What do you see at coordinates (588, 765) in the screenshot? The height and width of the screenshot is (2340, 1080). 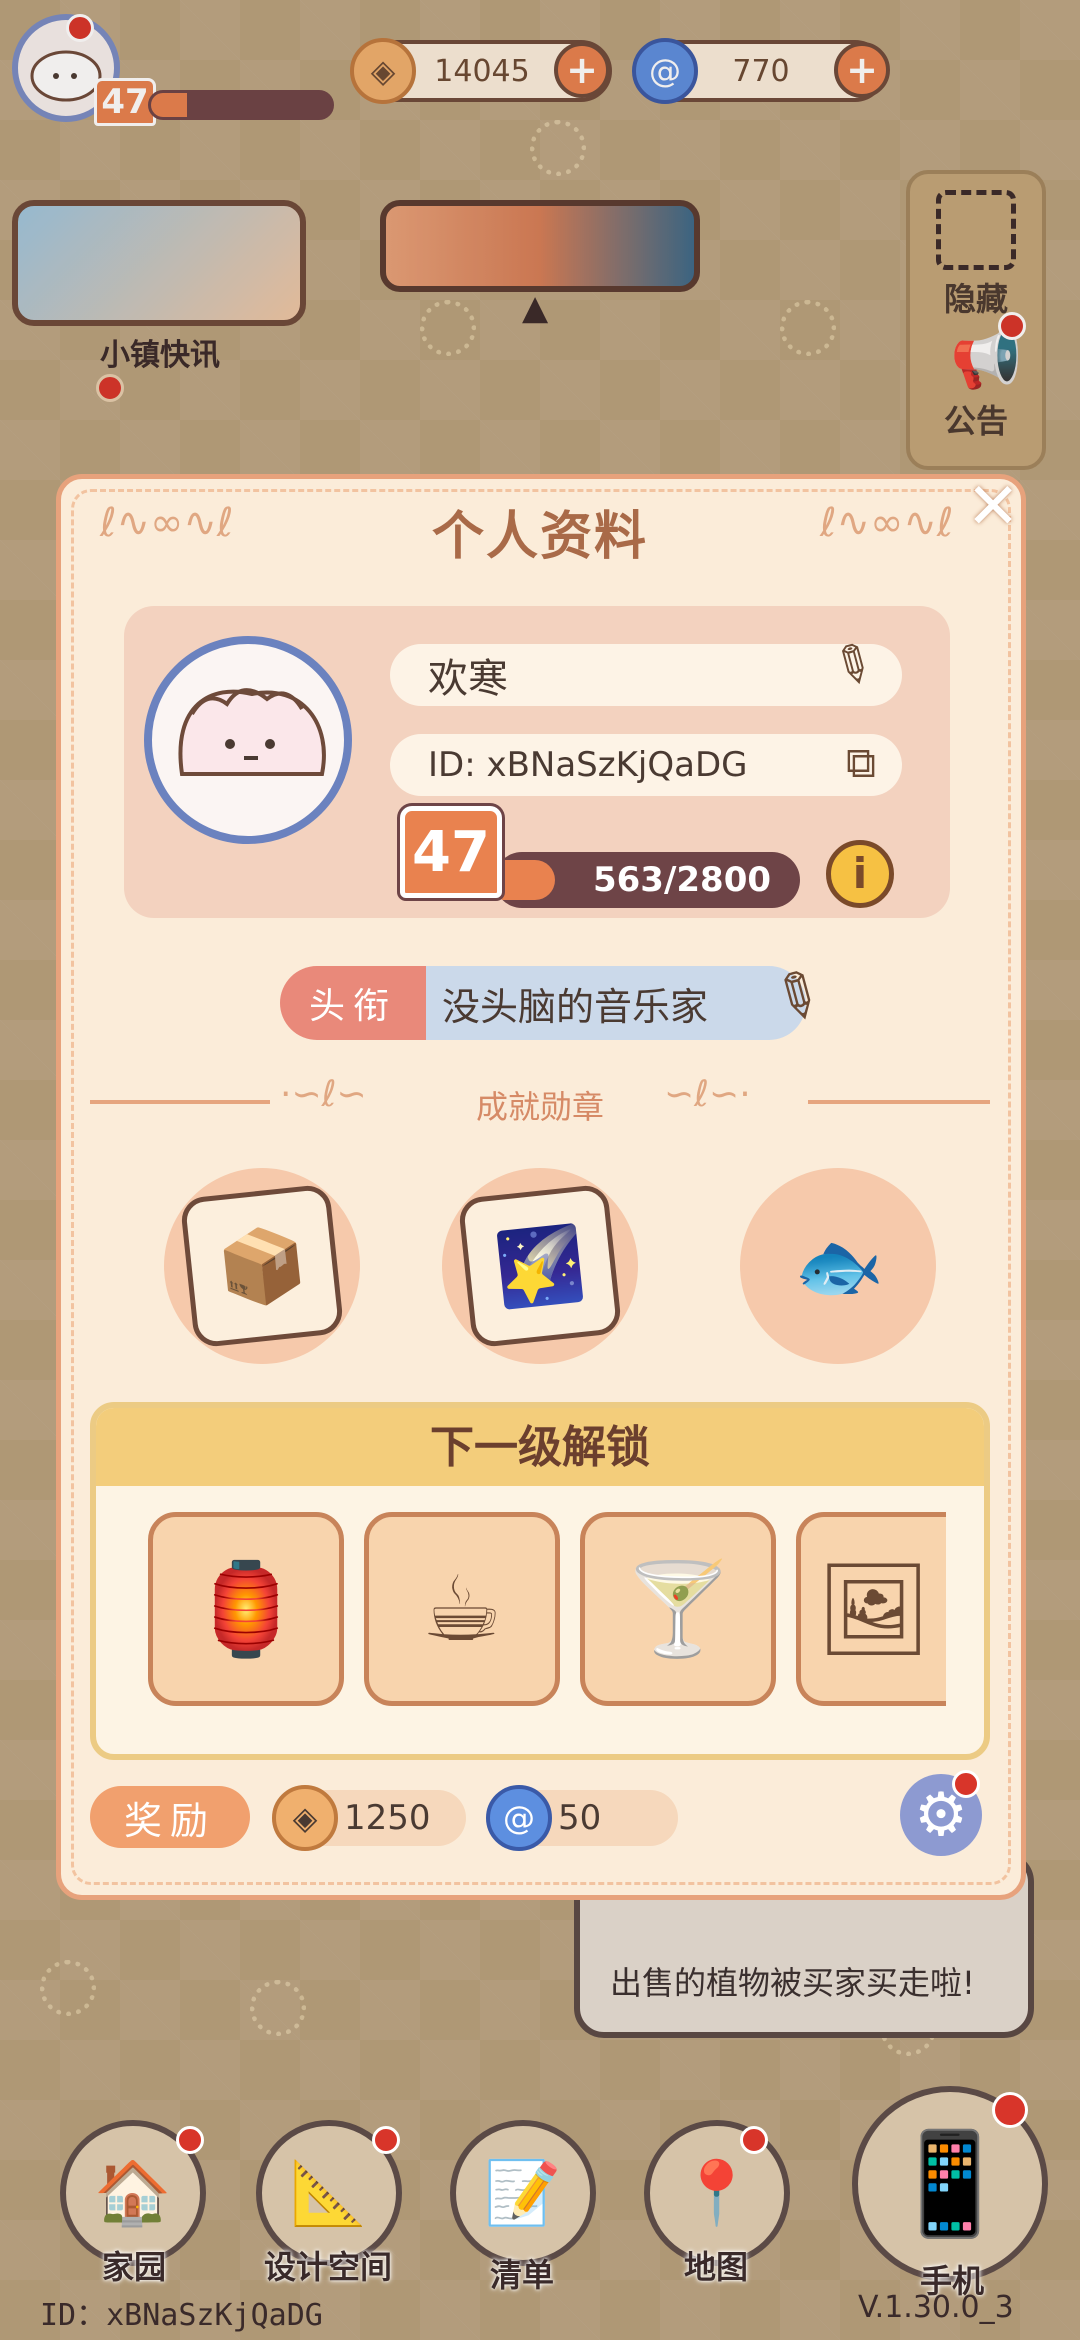 I see `player-id: ID: xBNaSzKjQaDG` at bounding box center [588, 765].